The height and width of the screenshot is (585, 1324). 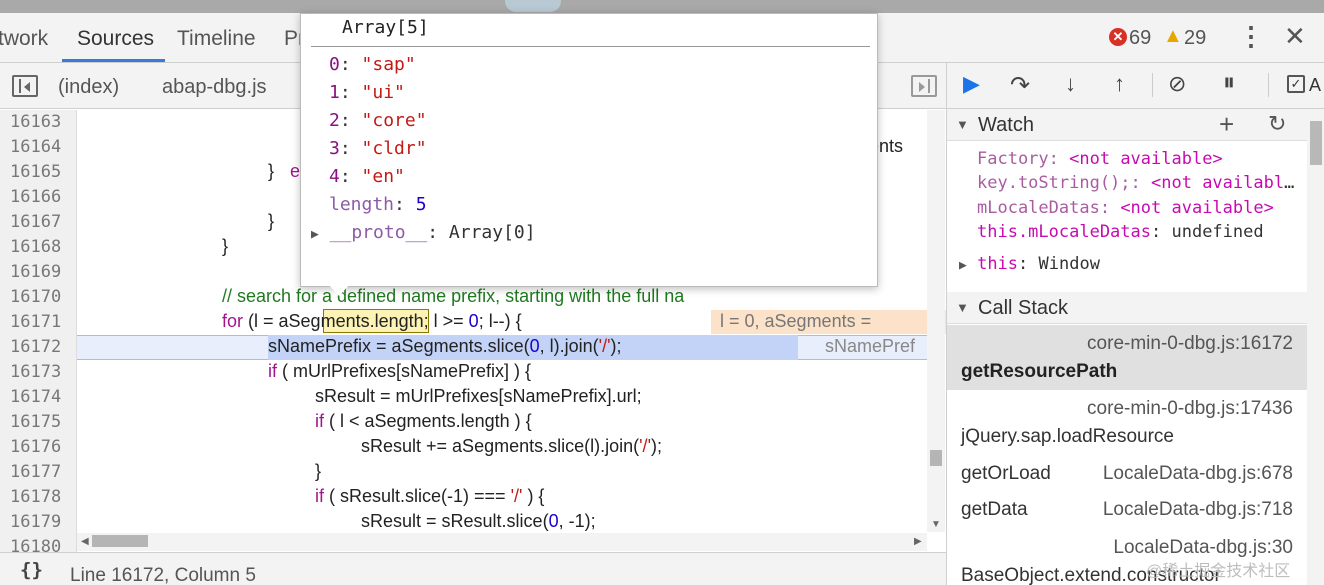 What do you see at coordinates (88, 87) in the screenshot?
I see `file-tab-index: (index)` at bounding box center [88, 87].